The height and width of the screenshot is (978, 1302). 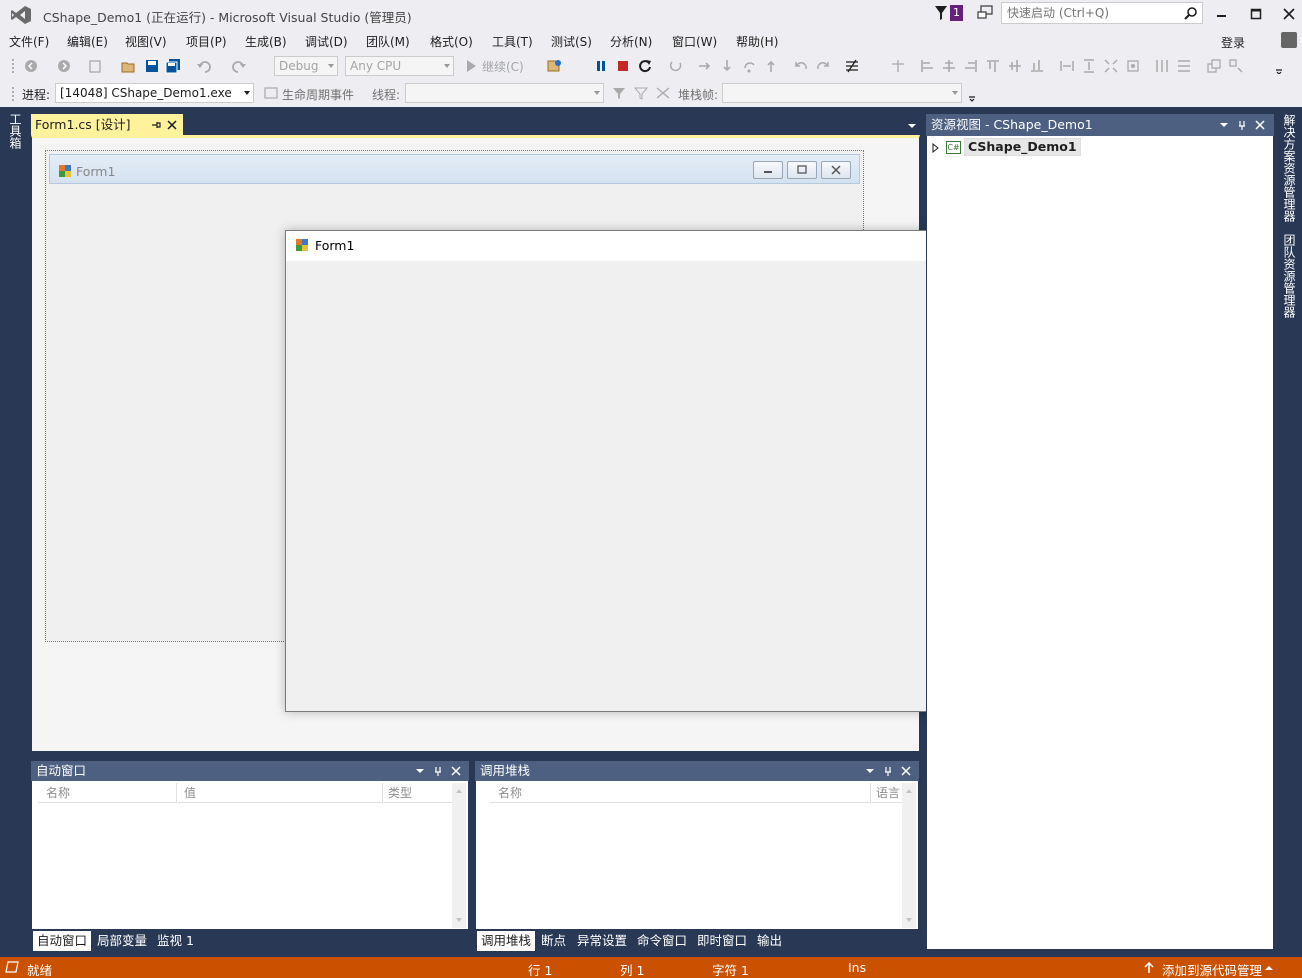 I want to click on menu-debug: 调试(D), so click(x=326, y=41).